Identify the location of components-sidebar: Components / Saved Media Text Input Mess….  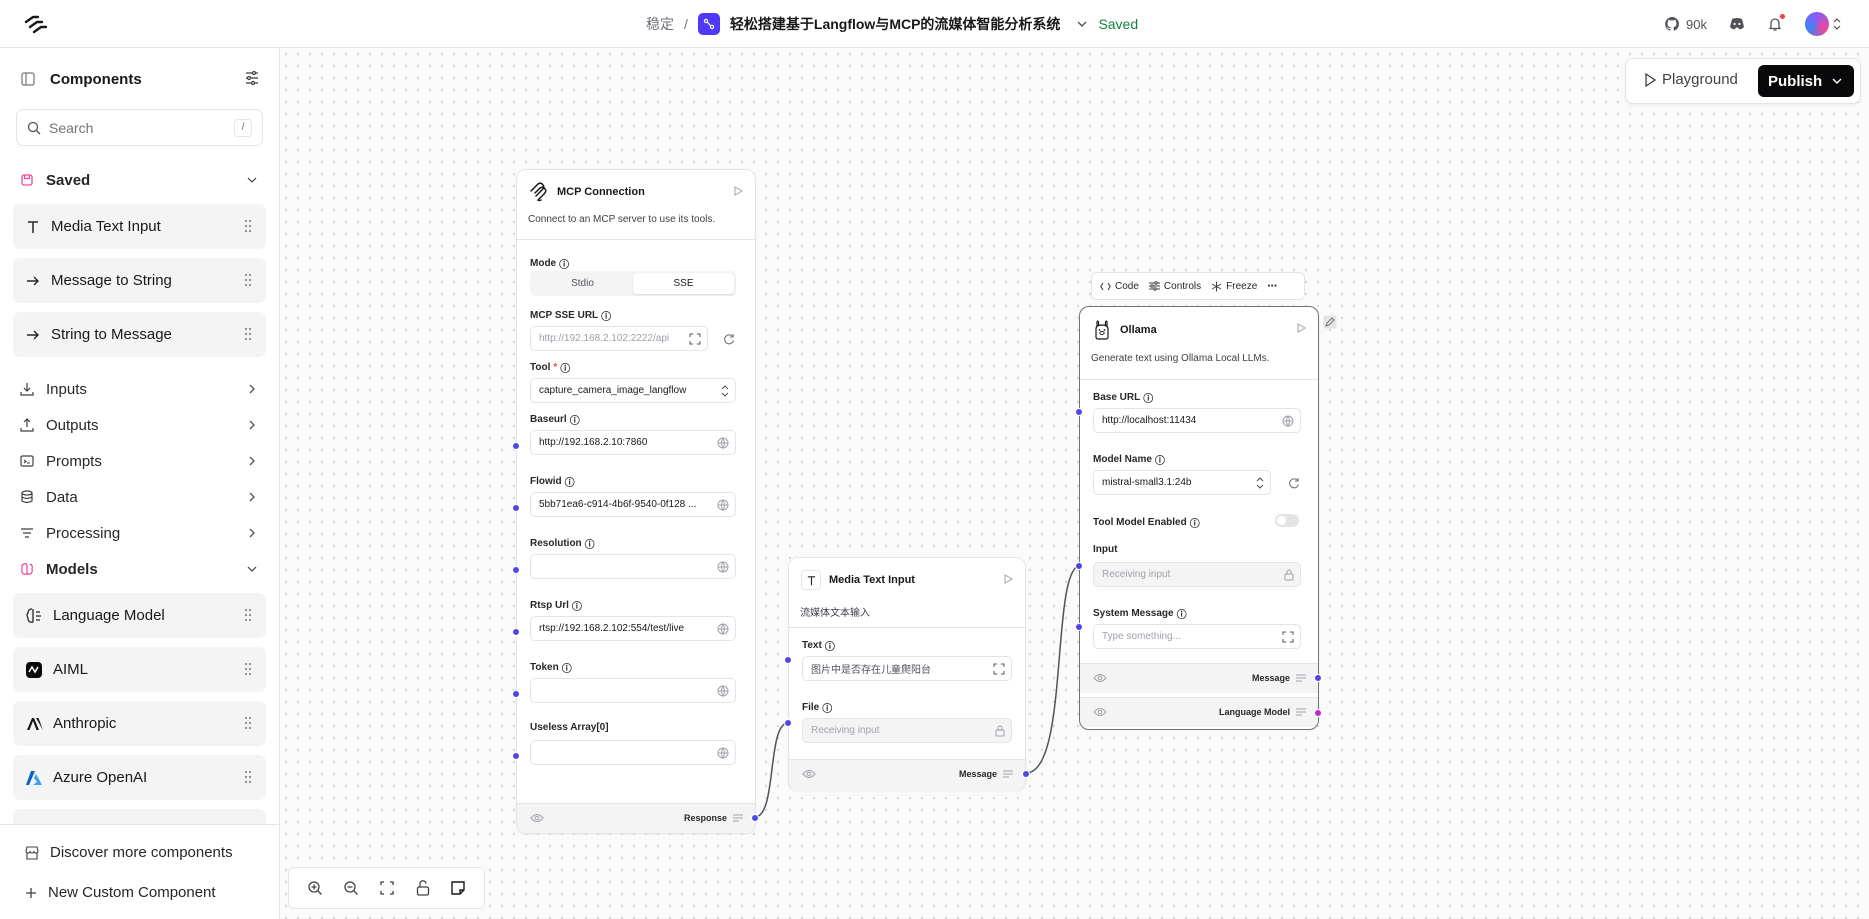
(140, 483).